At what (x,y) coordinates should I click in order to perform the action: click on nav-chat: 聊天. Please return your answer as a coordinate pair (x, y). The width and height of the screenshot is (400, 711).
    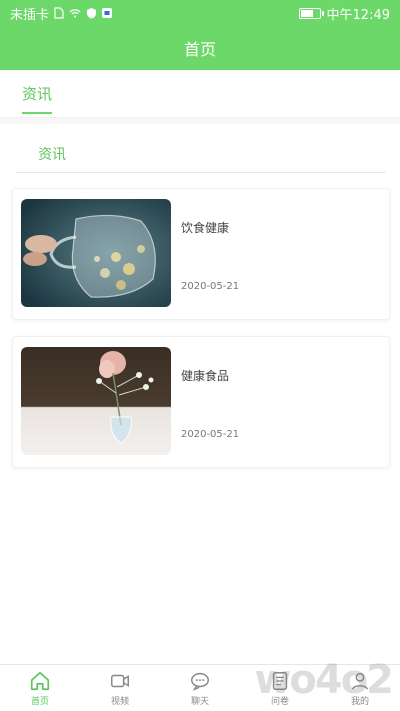
    Looking at the image, I should click on (200, 688).